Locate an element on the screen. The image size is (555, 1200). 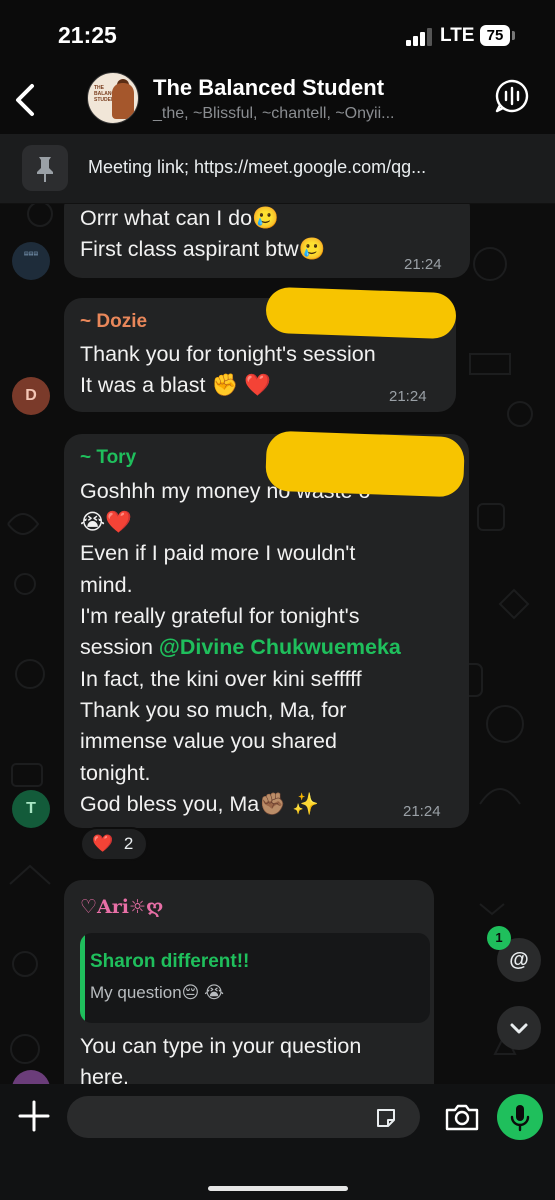
user-mention: @Divine Chukwuemeka is located at coordinates (280, 647).